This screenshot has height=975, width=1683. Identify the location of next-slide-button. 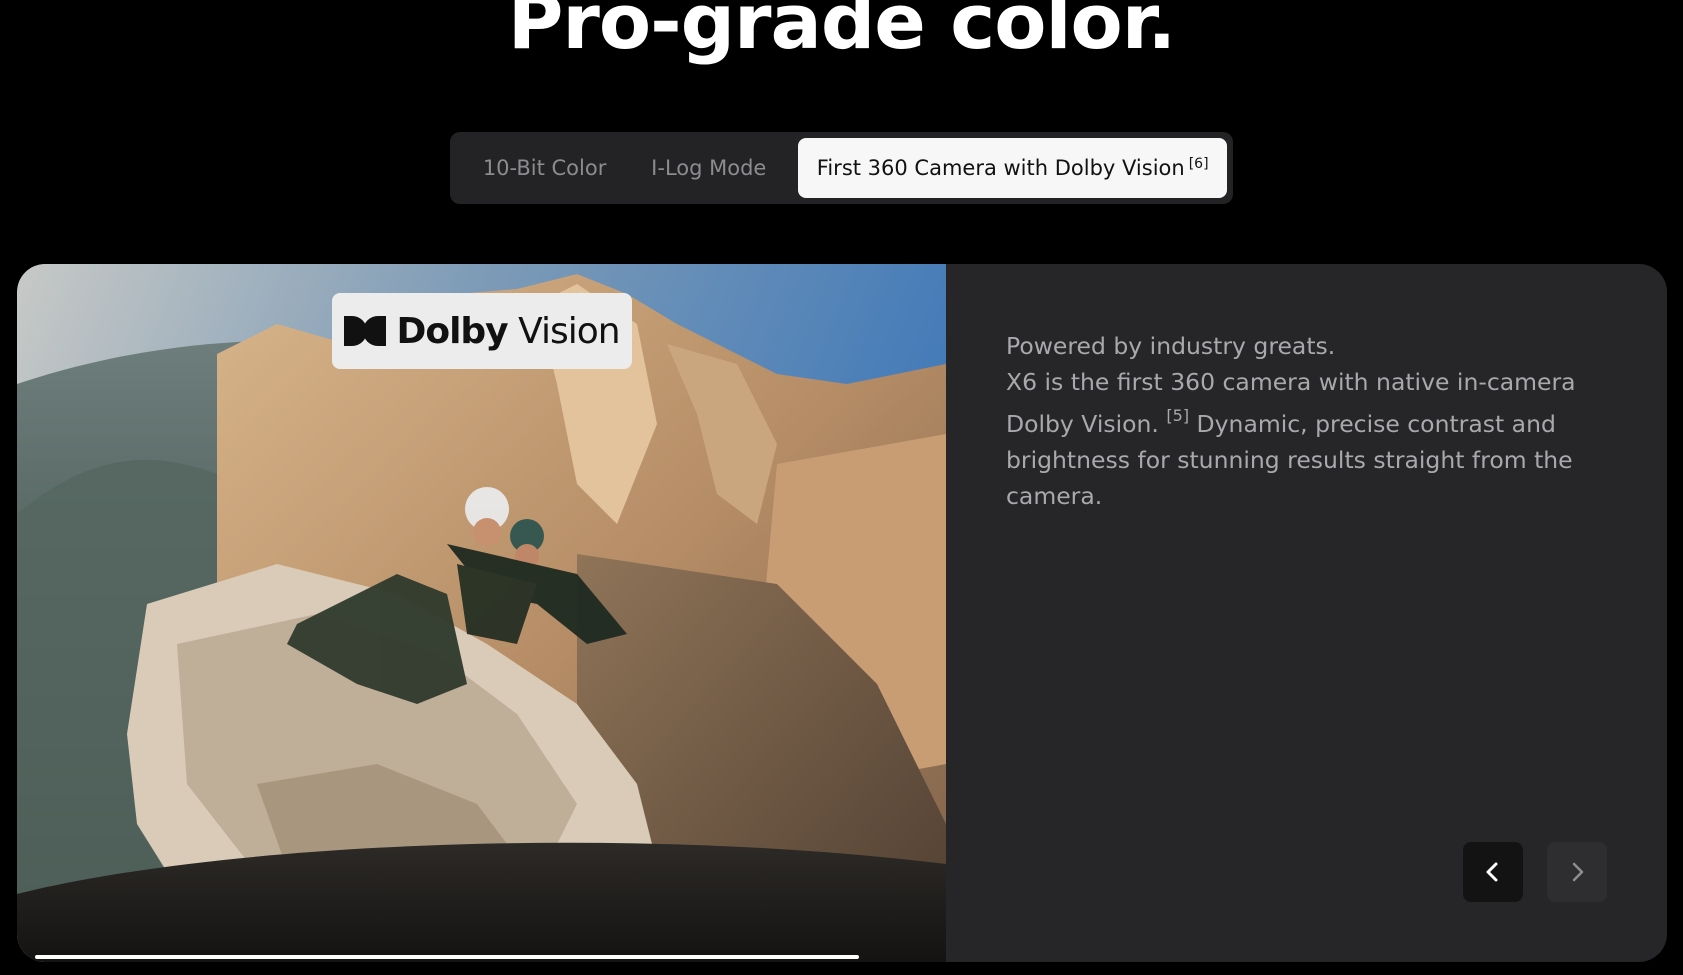
(1577, 872).